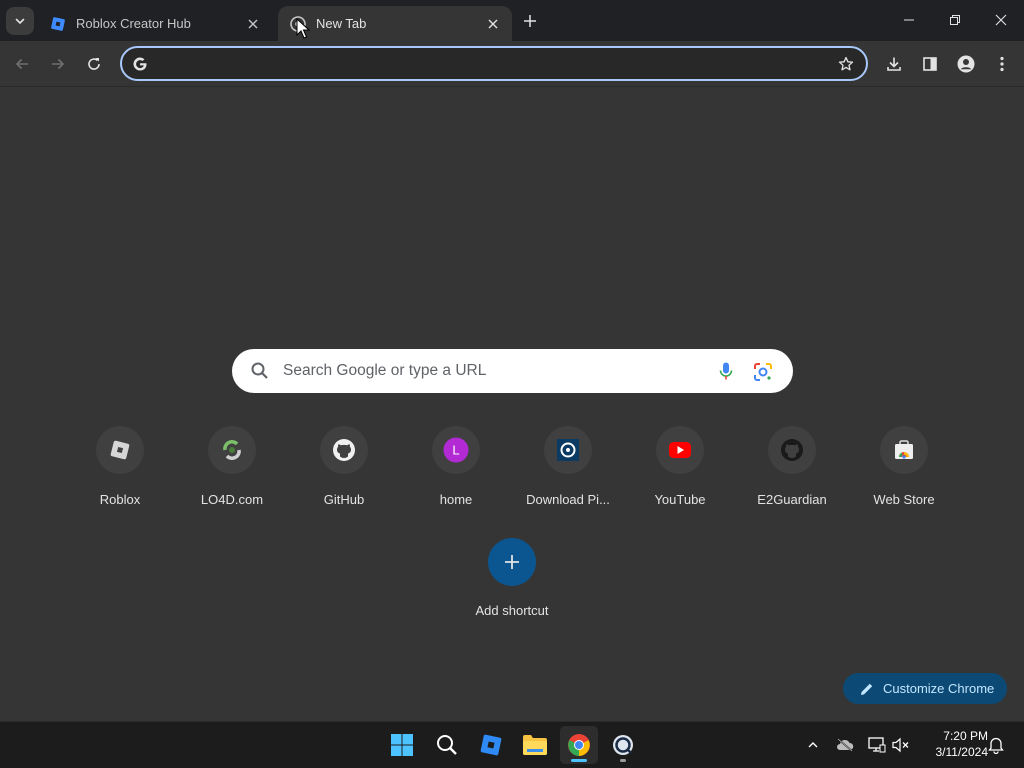 Image resolution: width=1024 pixels, height=768 pixels. I want to click on chrome-icon, so click(579, 745).